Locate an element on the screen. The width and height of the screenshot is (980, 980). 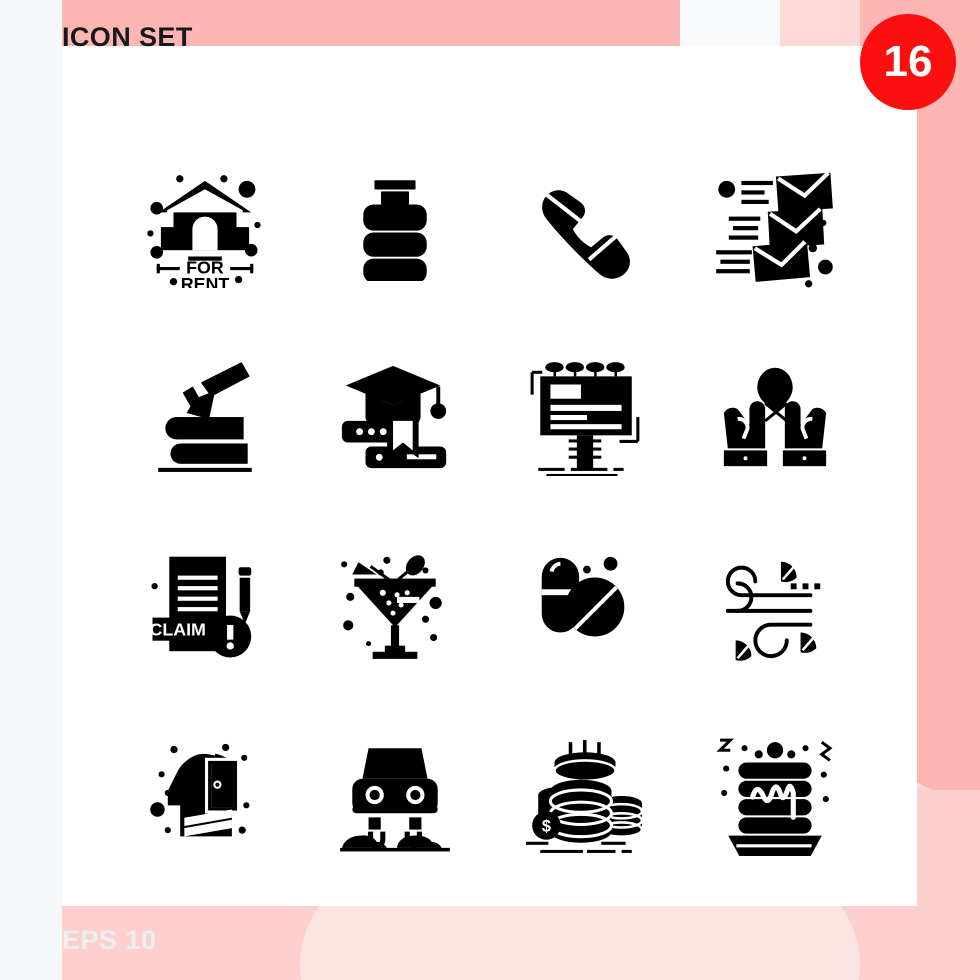
icon-count-badge-value: 16 is located at coordinates (908, 61).